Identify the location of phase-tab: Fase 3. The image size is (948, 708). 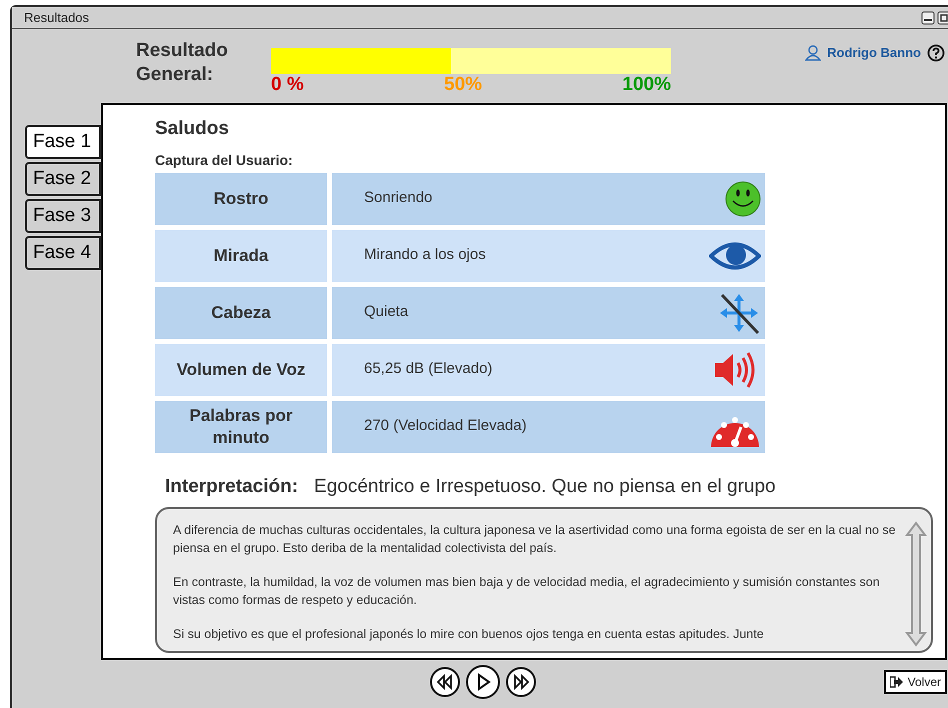
(63, 216).